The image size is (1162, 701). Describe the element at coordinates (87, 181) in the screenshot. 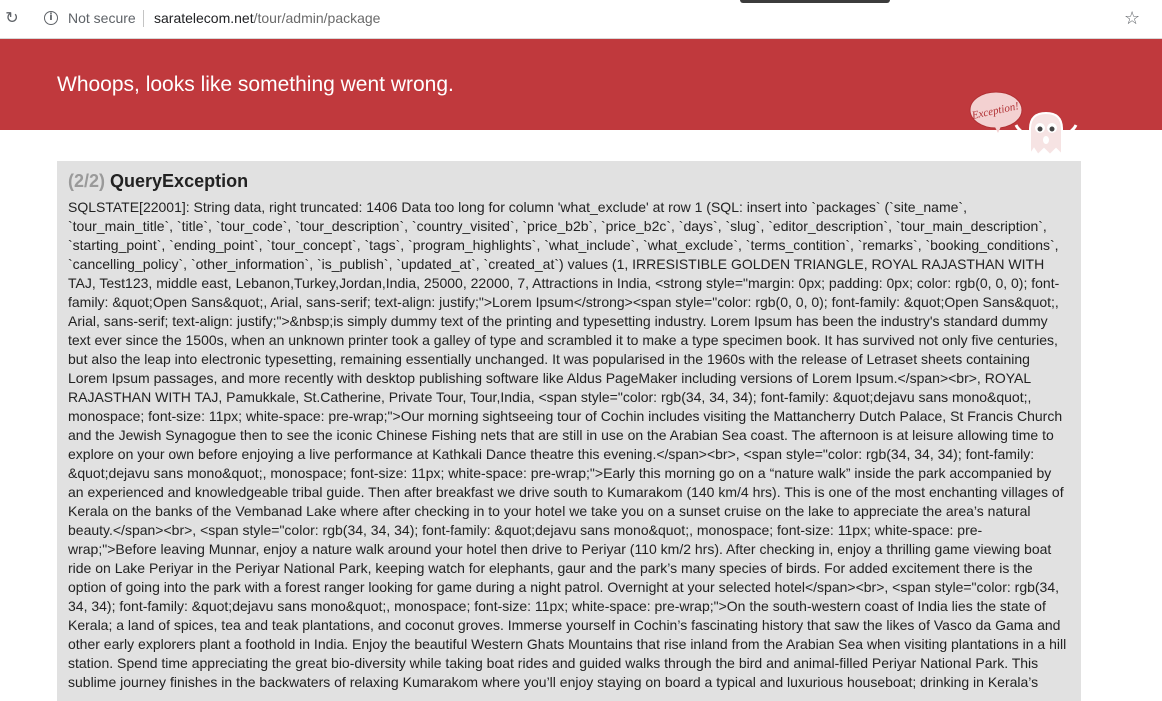

I see `exception-count: (2/2)` at that location.